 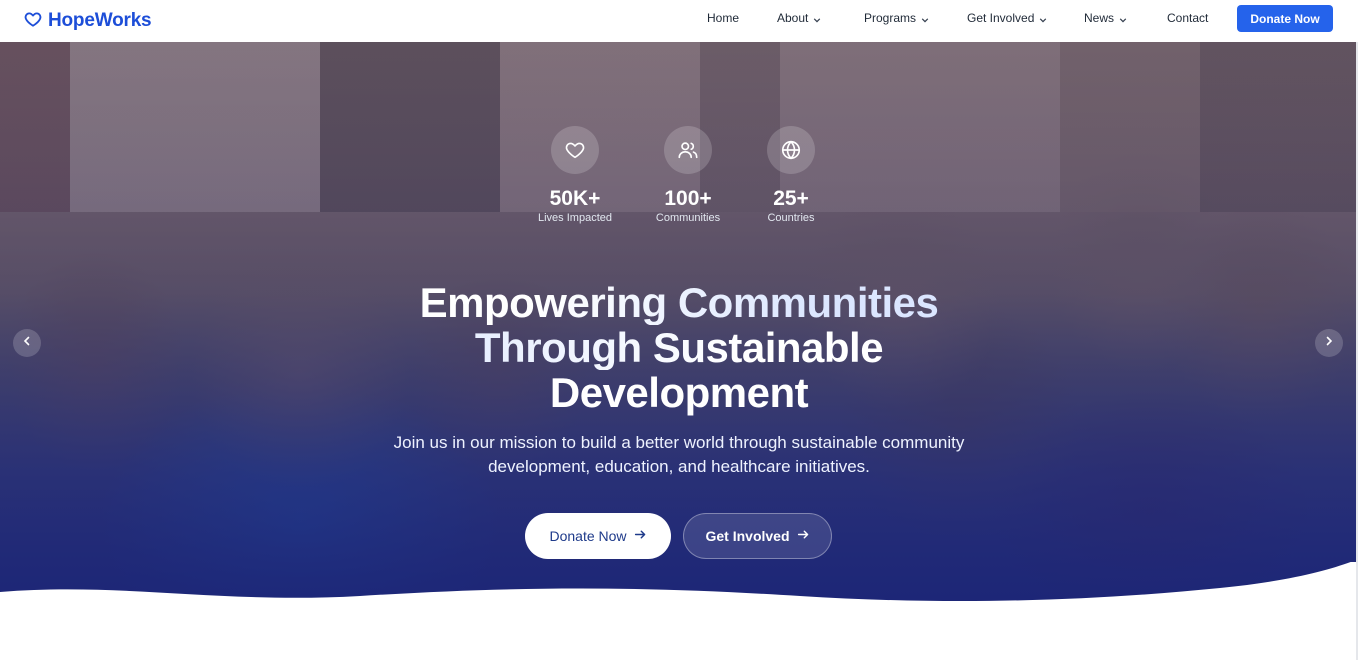 I want to click on donate-now-nav-button: Donate Now, so click(x=1285, y=18).